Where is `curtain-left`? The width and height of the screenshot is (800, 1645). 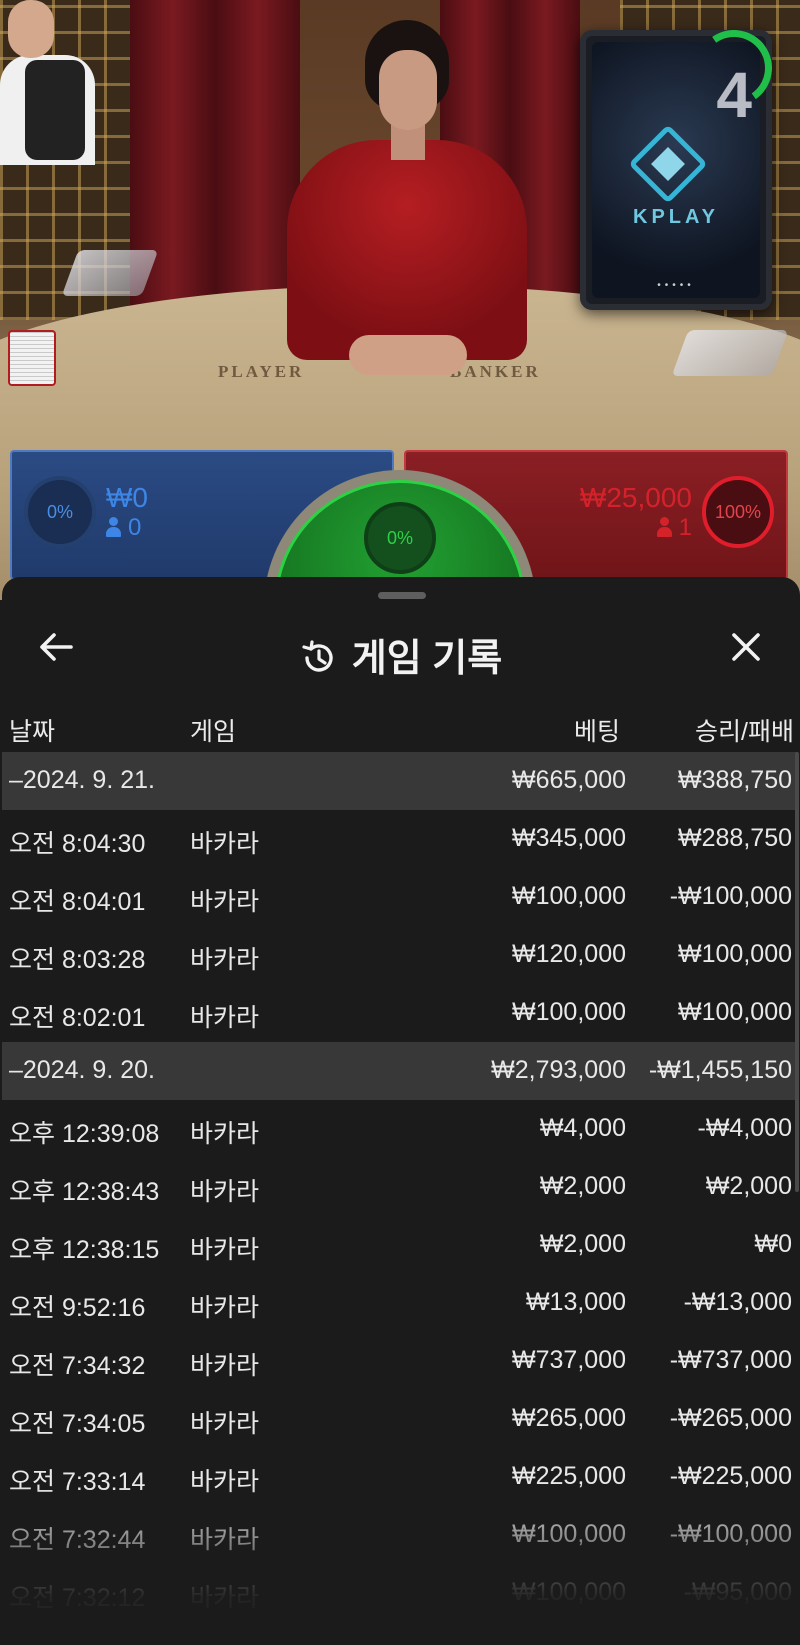 curtain-left is located at coordinates (215, 165).